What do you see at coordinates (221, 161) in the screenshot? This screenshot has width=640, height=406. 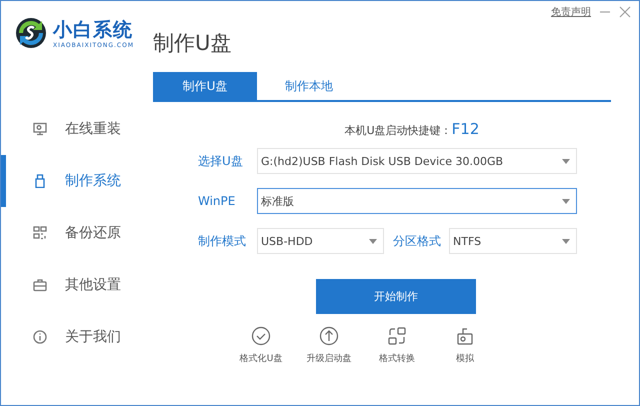 I see `field-label: 选择U盘` at bounding box center [221, 161].